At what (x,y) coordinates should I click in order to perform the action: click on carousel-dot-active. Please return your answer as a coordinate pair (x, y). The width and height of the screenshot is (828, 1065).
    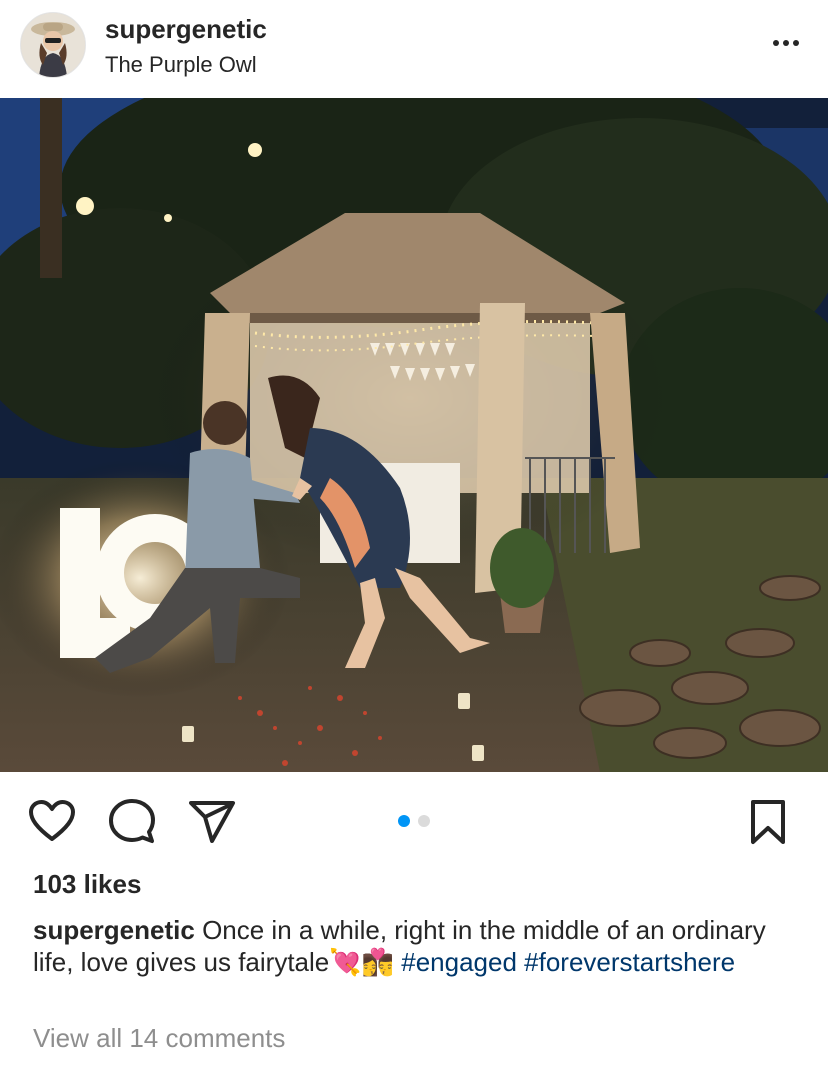
    Looking at the image, I should click on (404, 821).